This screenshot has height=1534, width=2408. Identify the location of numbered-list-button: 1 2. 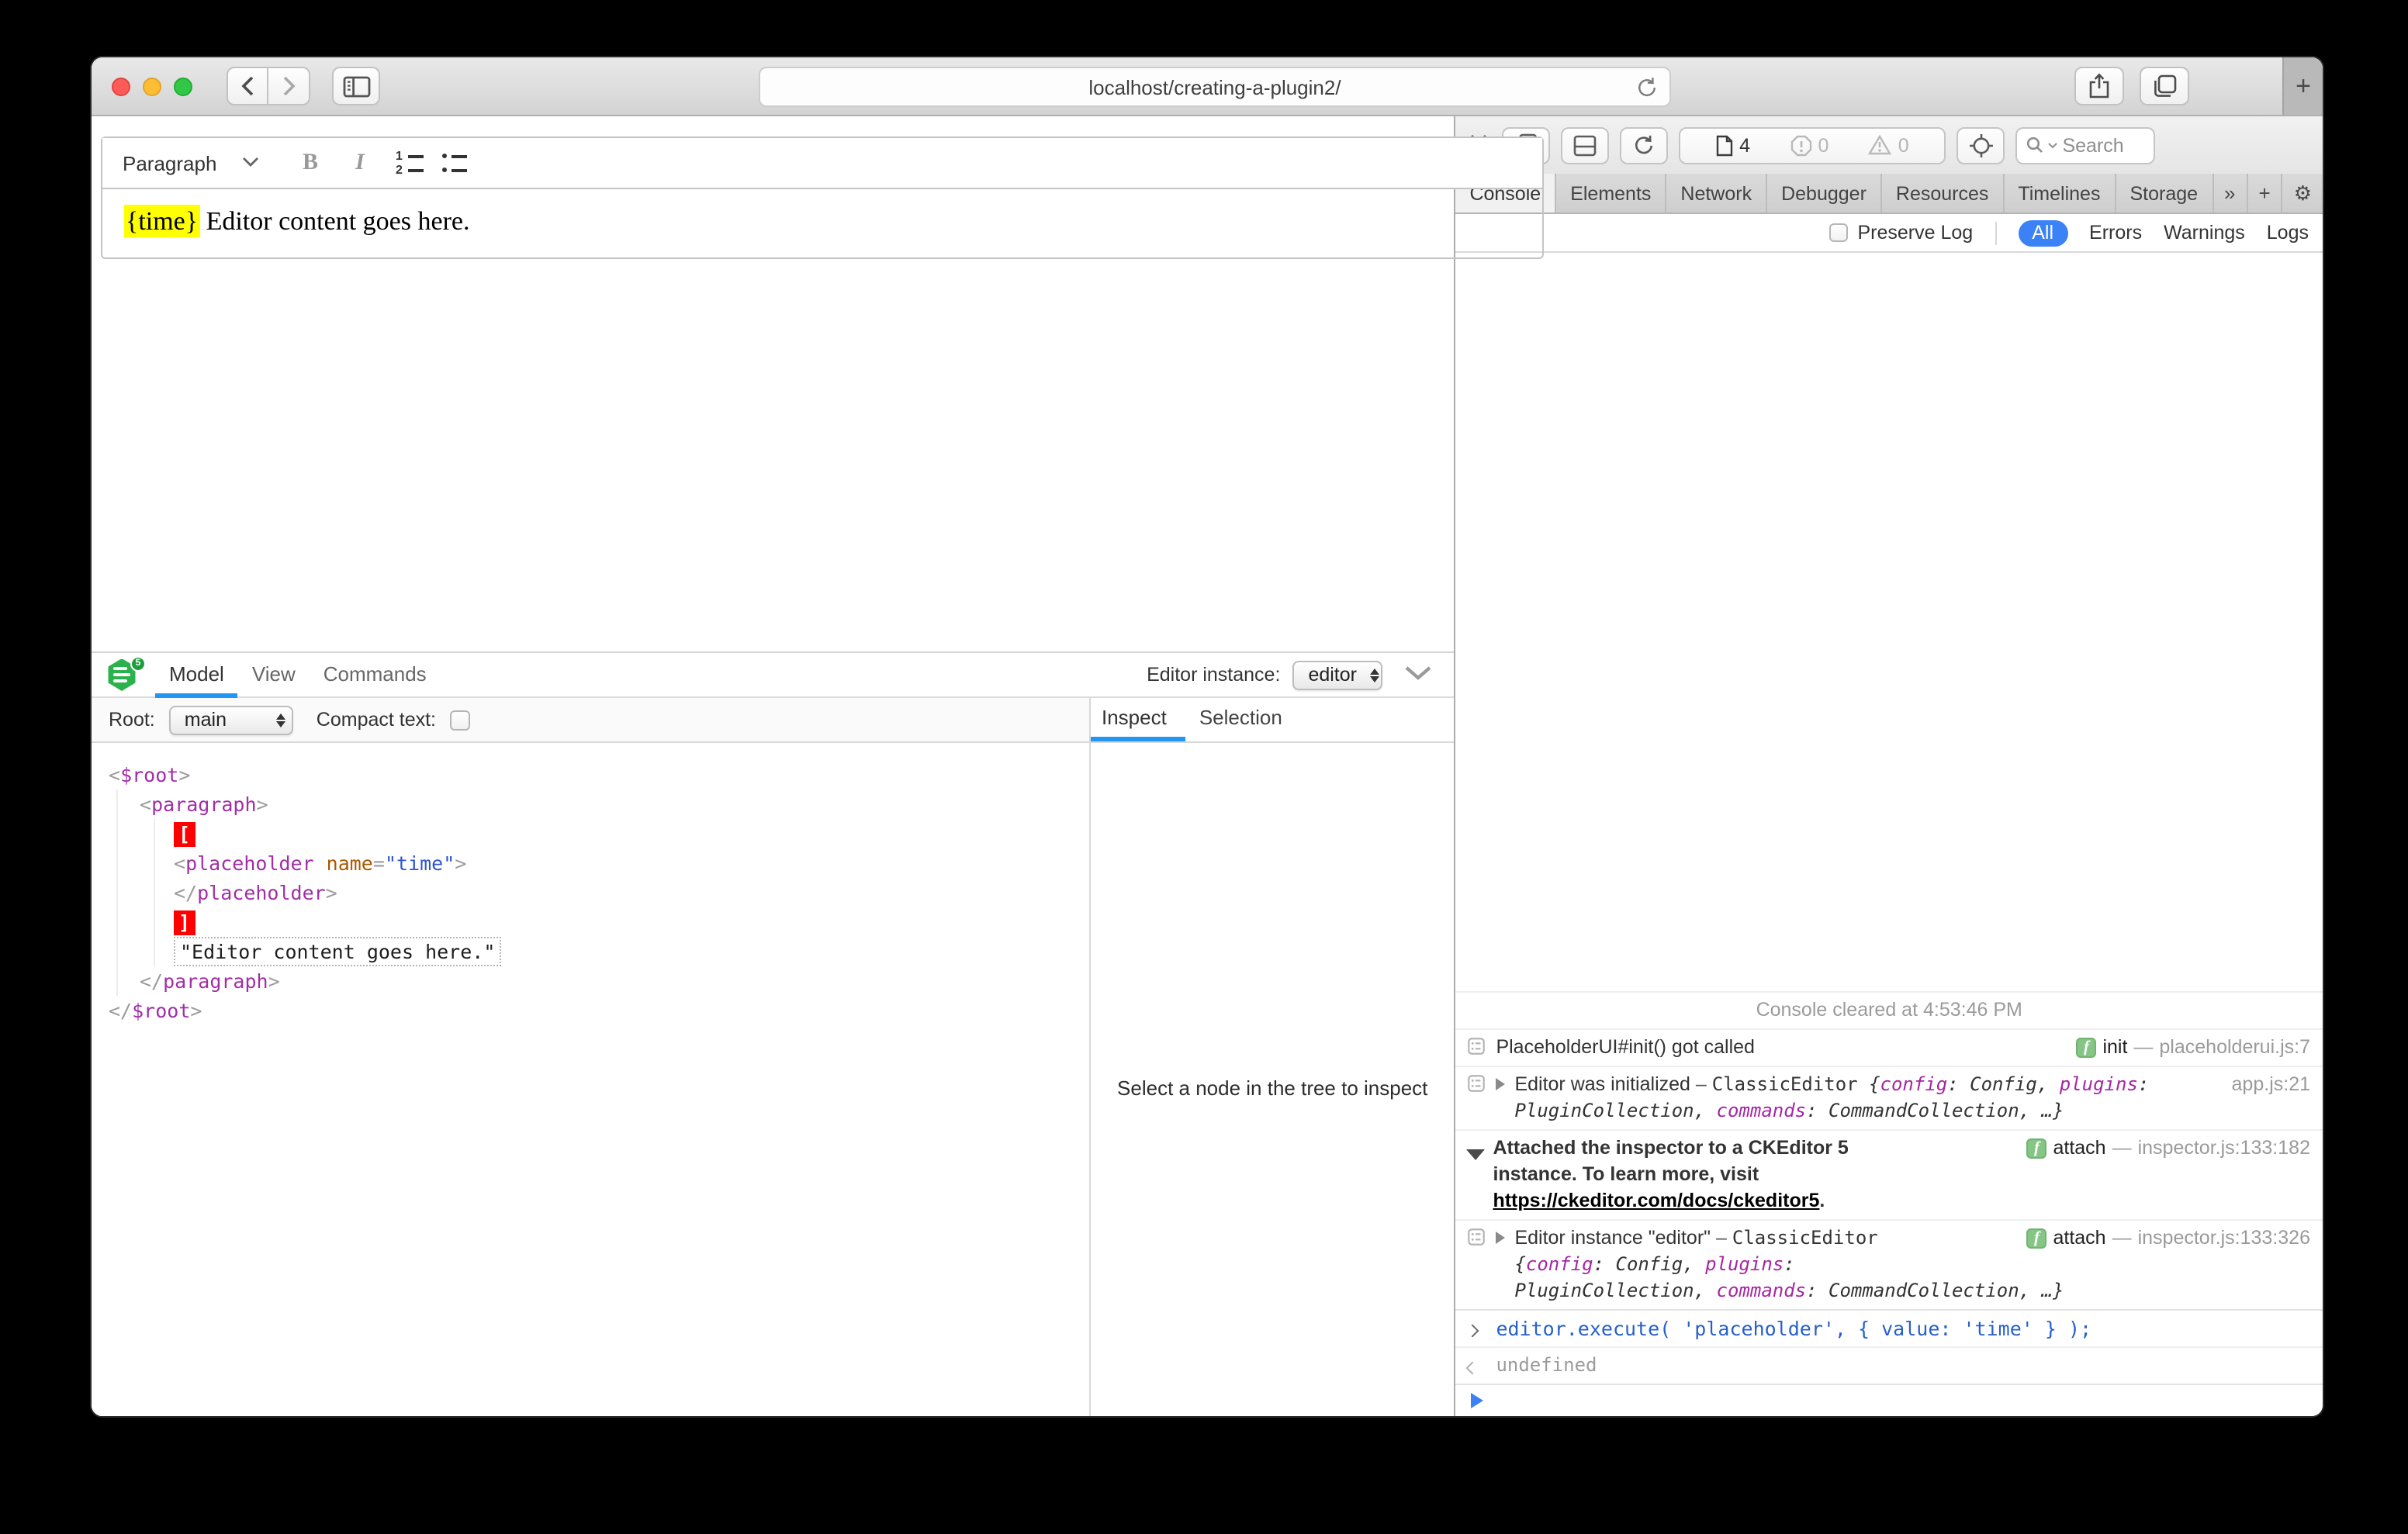
(410, 162).